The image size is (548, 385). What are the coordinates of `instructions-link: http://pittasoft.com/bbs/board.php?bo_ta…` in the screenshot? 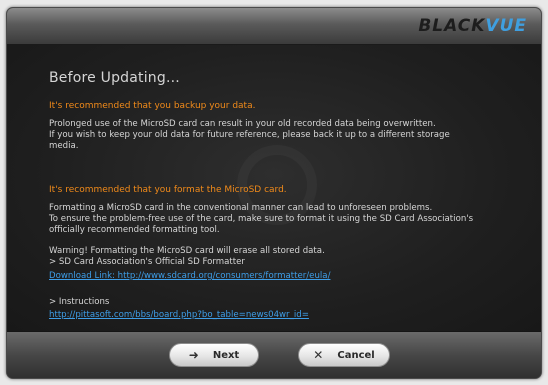 It's located at (179, 315).